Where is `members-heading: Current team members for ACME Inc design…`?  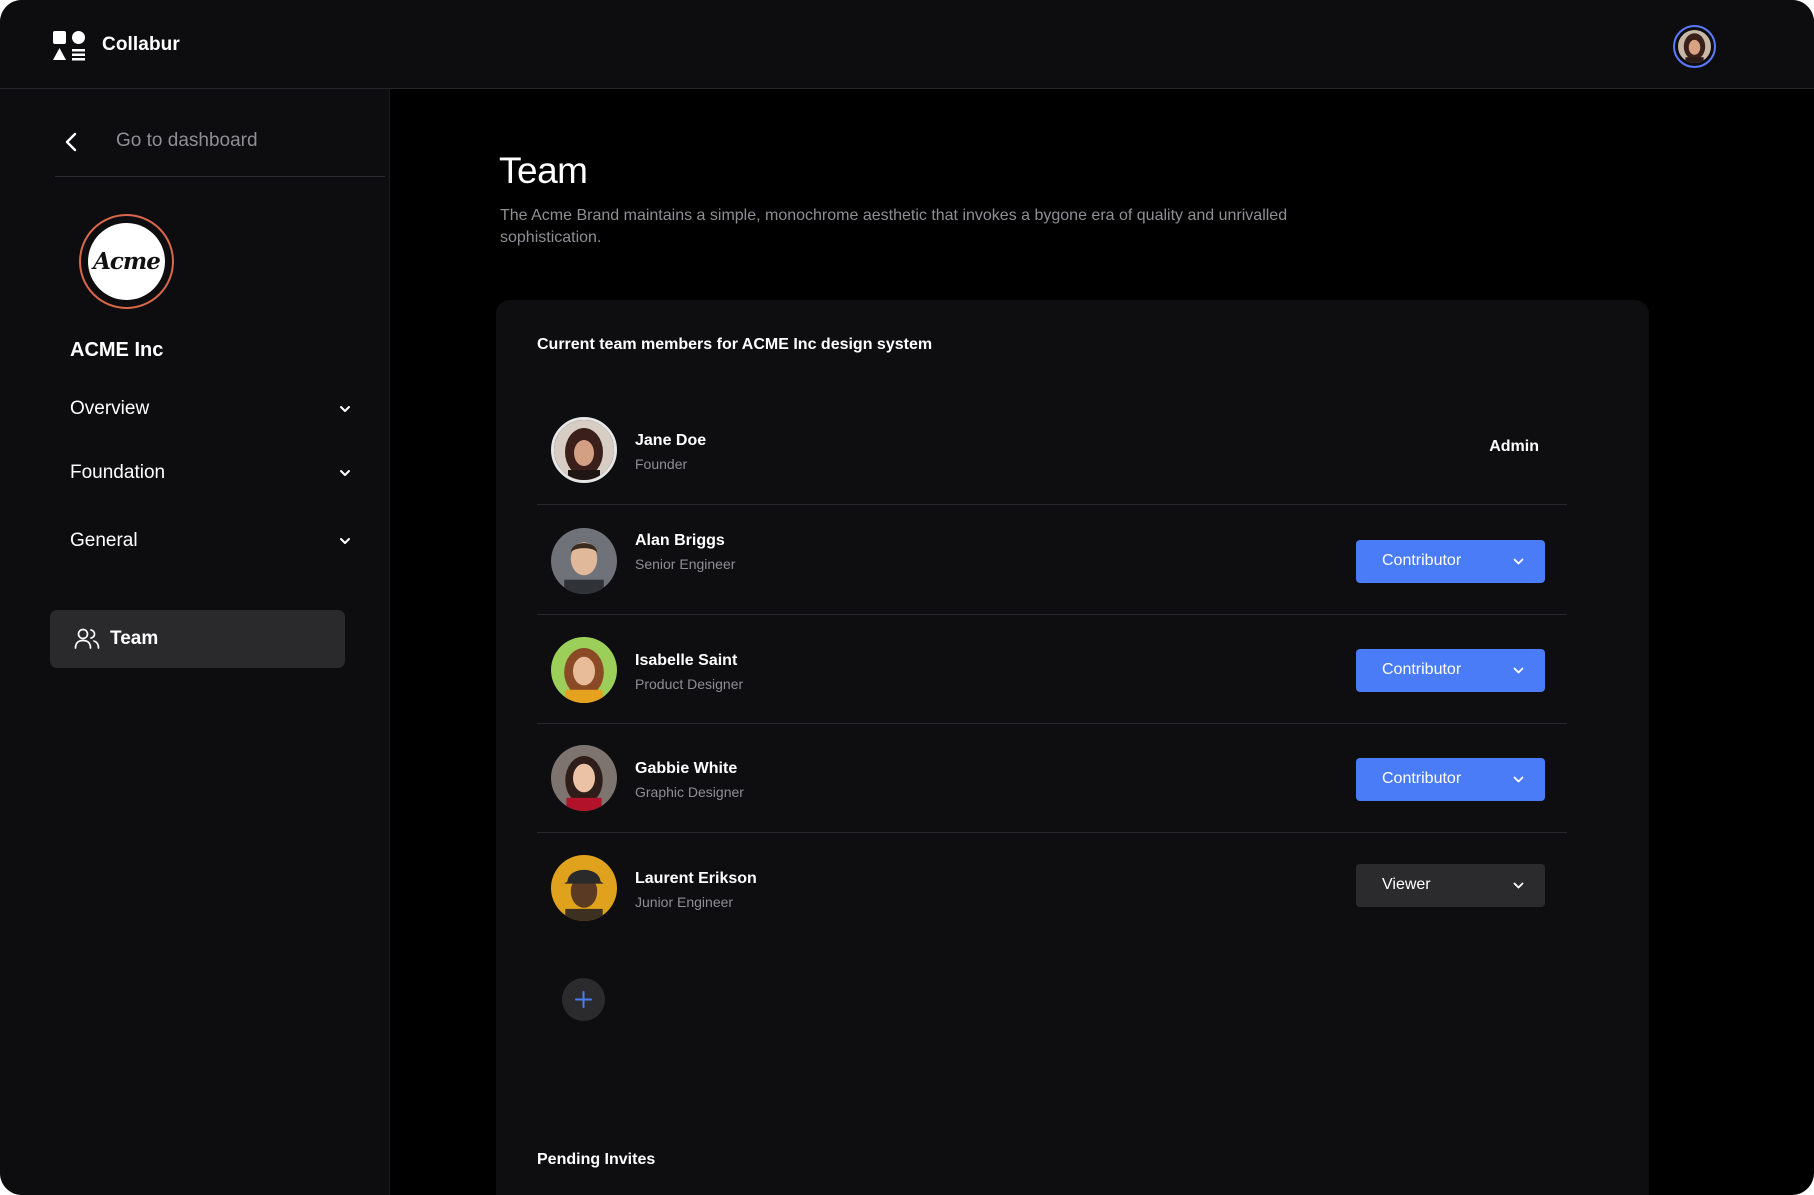 members-heading: Current team members for ACME Inc design… is located at coordinates (735, 344).